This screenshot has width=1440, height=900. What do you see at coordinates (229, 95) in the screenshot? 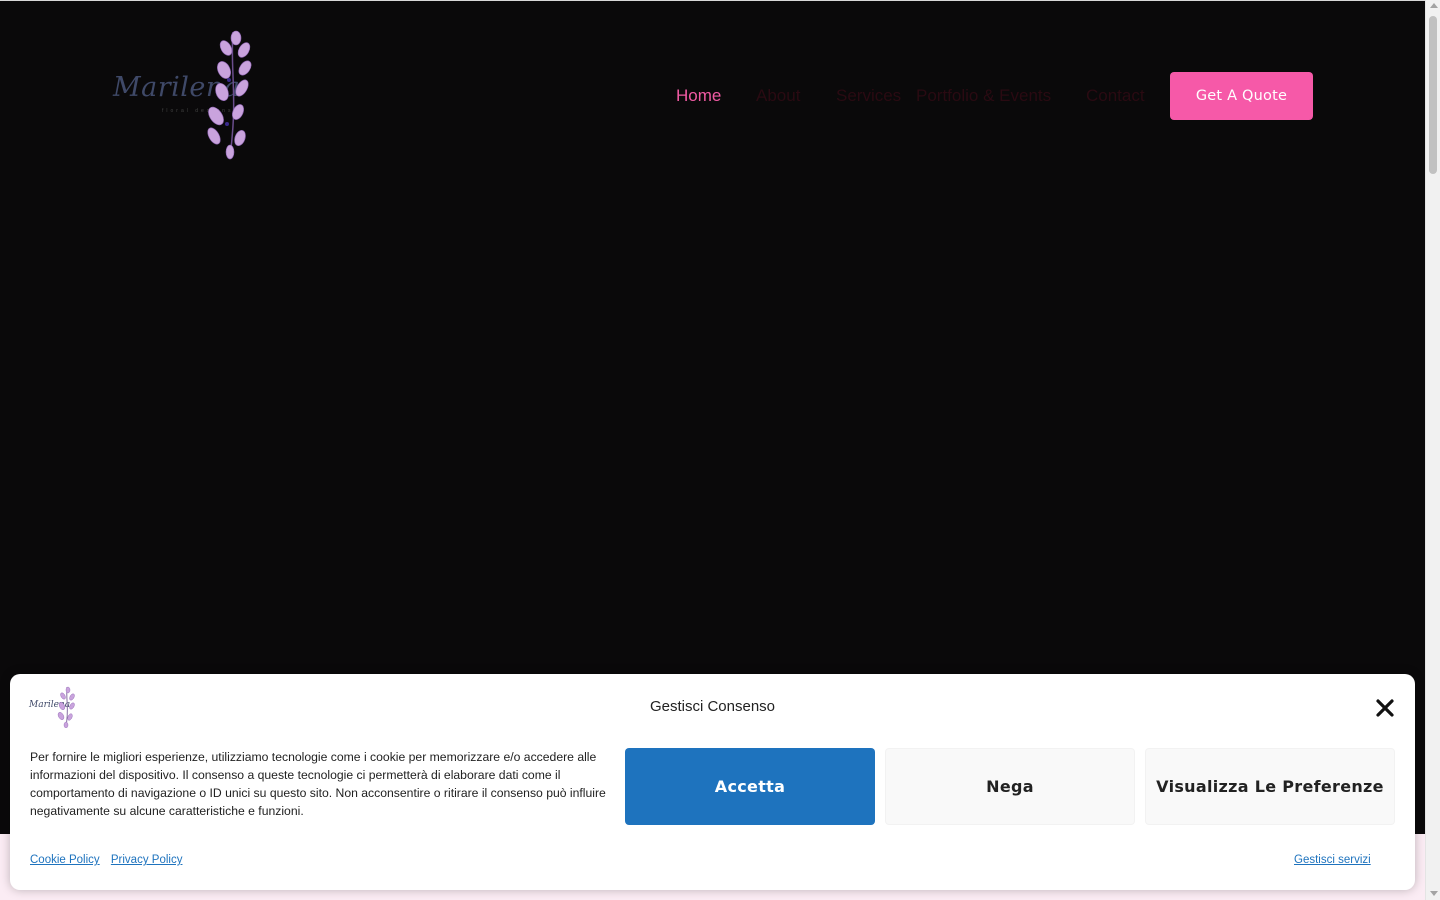
I see `flower-icon` at bounding box center [229, 95].